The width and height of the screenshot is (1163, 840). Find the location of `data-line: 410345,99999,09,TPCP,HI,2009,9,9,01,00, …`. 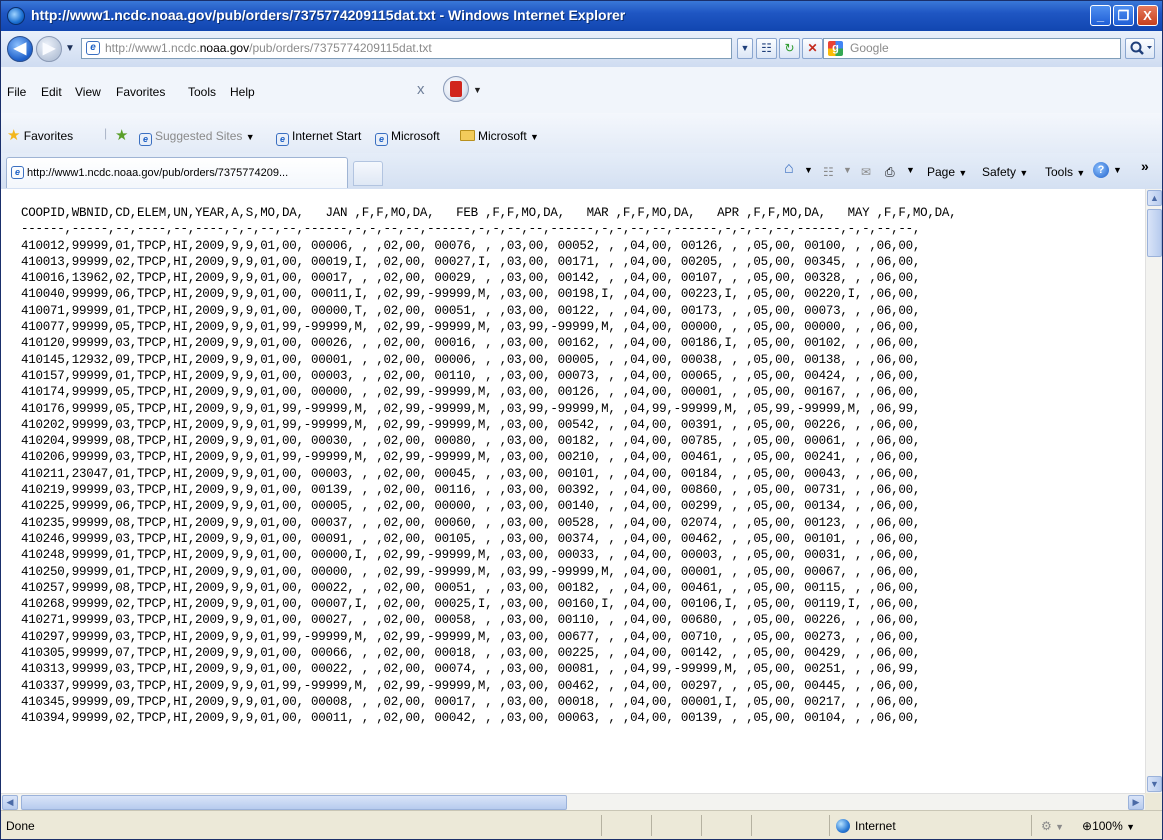

data-line: 410345,99999,09,TPCP,HI,2009,9,9,01,00, … is located at coordinates (471, 701).